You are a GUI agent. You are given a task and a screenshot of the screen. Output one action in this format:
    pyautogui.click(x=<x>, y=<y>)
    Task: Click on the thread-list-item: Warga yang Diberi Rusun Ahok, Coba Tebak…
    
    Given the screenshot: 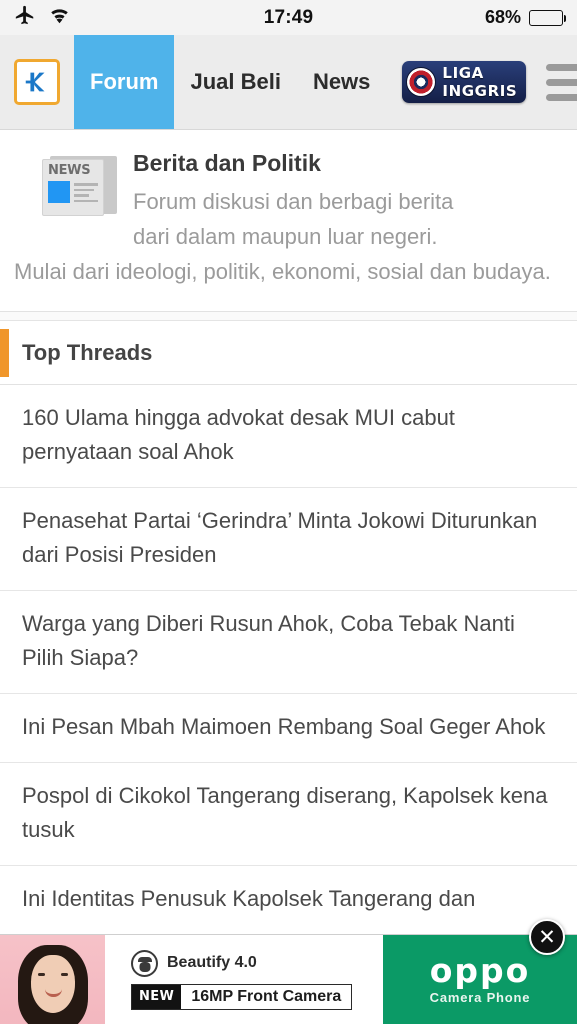 What is the action you would take?
    pyautogui.click(x=288, y=642)
    